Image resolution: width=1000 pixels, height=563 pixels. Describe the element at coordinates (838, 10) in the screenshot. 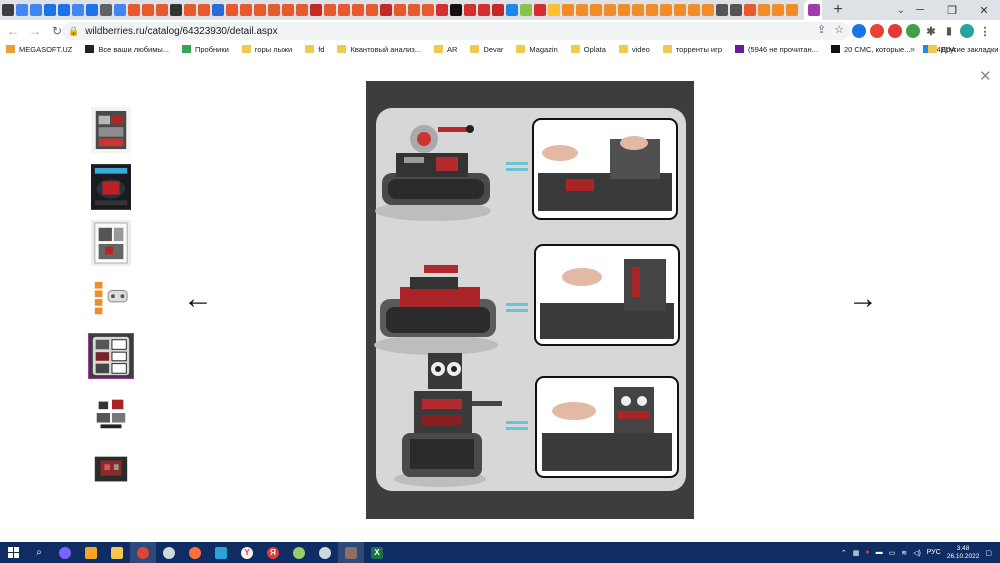

I see `new-tab-button: +` at that location.